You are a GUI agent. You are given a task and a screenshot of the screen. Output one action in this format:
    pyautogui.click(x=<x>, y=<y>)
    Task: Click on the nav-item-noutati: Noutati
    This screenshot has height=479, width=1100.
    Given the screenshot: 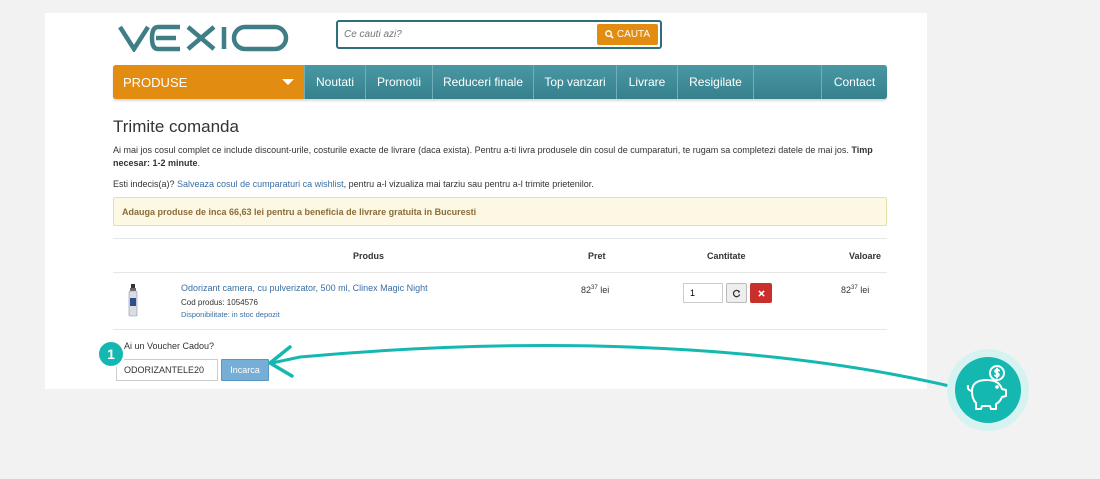 What is the action you would take?
    pyautogui.click(x=334, y=82)
    